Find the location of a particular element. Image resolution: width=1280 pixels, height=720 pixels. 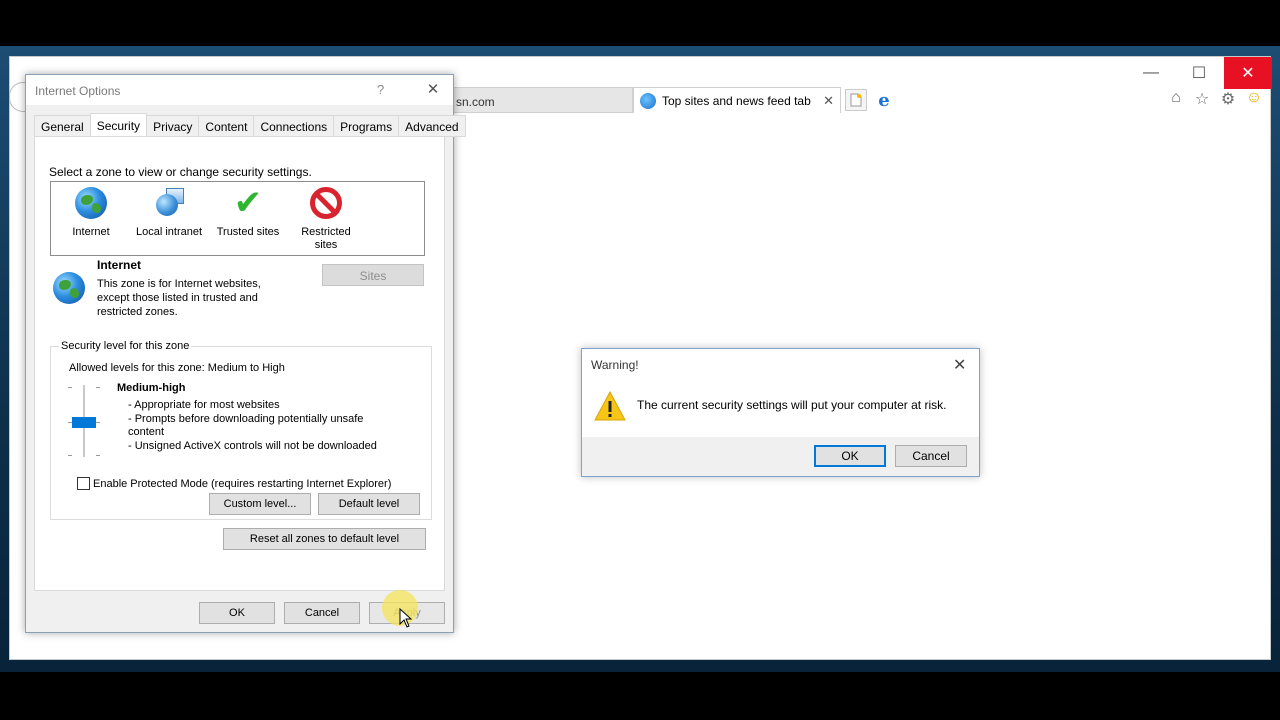

protected-mode-checkbox is located at coordinates (83, 483).